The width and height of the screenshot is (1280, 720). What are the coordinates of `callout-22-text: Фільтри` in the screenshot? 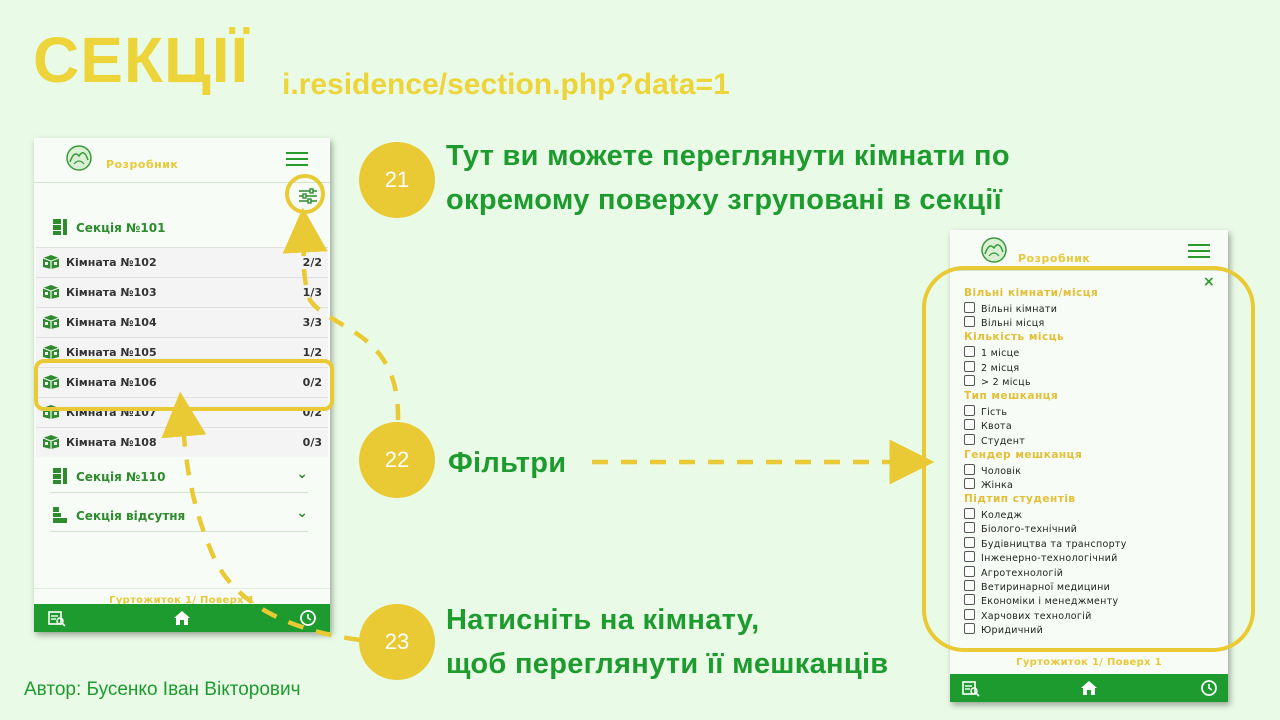 It's located at (507, 463).